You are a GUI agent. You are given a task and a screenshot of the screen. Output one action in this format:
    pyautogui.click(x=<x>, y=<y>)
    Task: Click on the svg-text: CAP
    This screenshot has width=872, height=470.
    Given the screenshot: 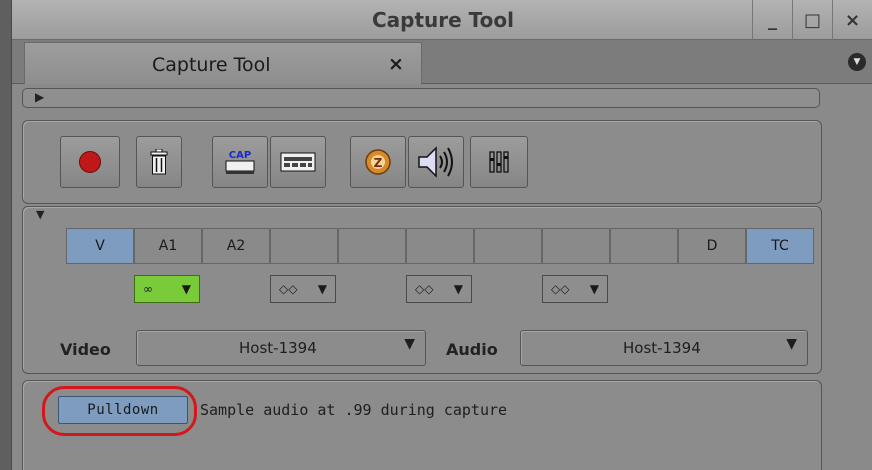 What is the action you would take?
    pyautogui.click(x=240, y=155)
    